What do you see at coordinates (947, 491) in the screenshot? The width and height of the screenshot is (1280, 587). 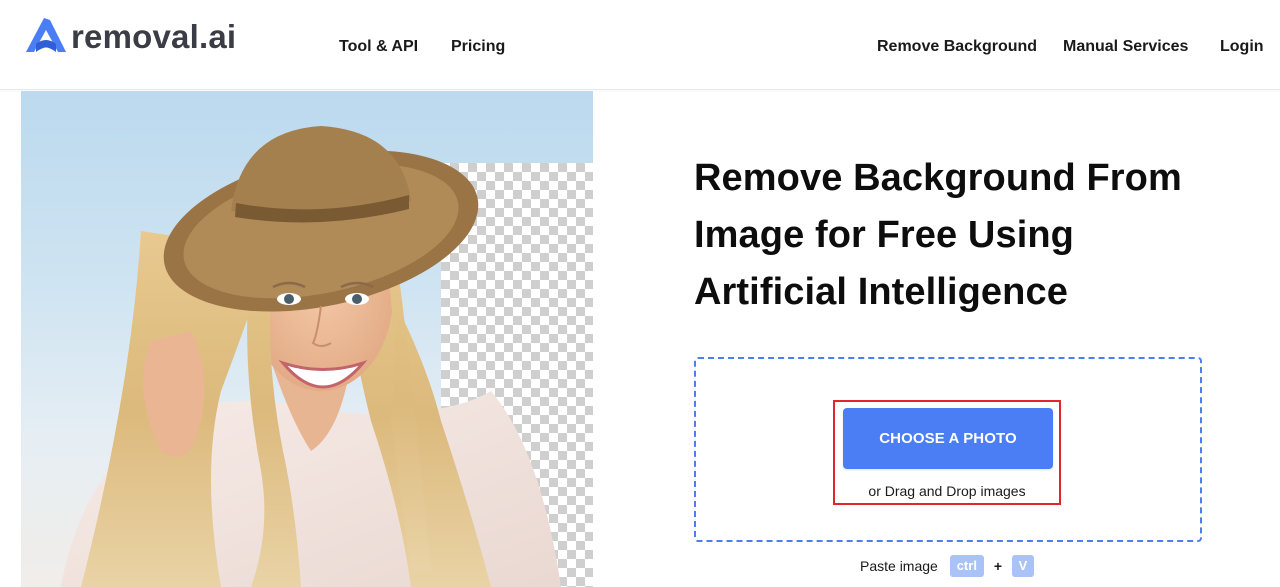 I see `drag-drop-hint: or Drag and Drop images` at bounding box center [947, 491].